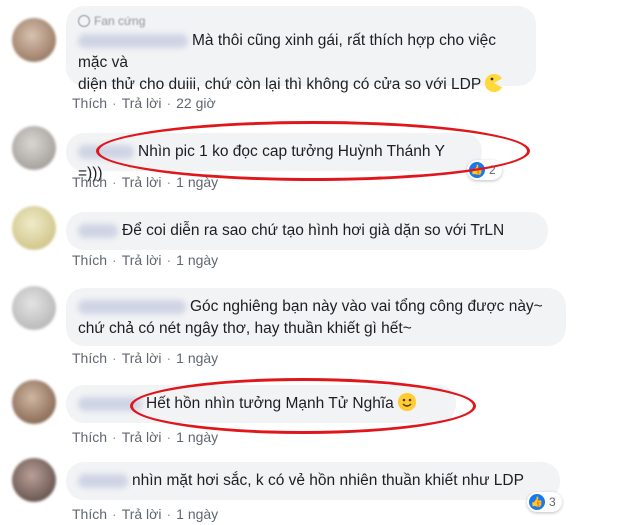 The height and width of the screenshot is (525, 620). Describe the element at coordinates (261, 404) in the screenshot. I see `comment-bubble: Hết hồn nhìn tưởng Mạnh Tử Nghĩa` at that location.